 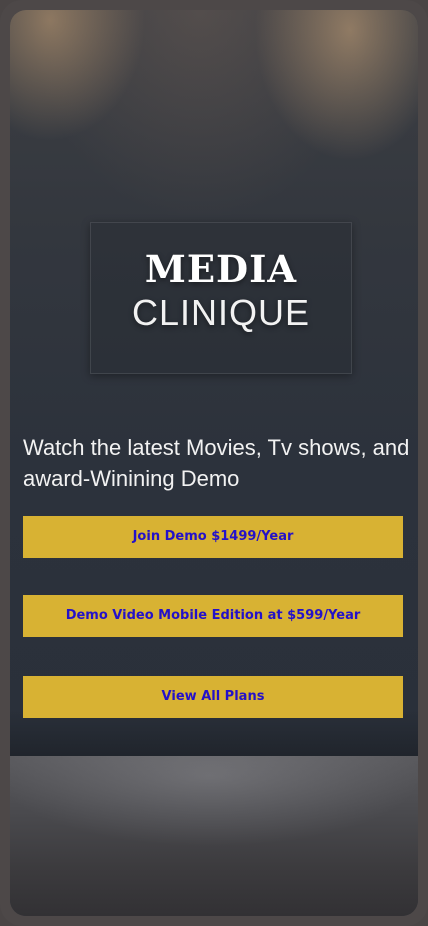 What do you see at coordinates (213, 616) in the screenshot?
I see `mobile-edition-button: Demo Video Mobile Edition at $599/Year` at bounding box center [213, 616].